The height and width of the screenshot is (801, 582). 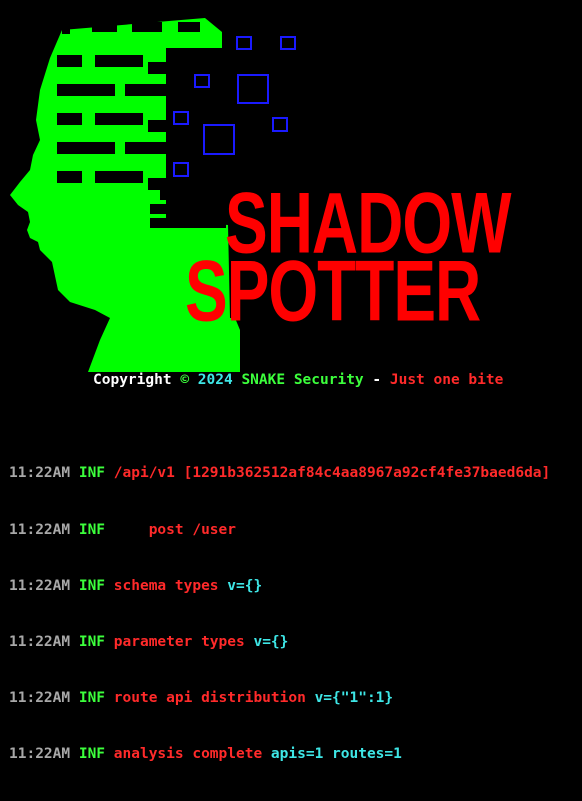 I want to click on log-message: route api distribution, so click(x=209, y=697).